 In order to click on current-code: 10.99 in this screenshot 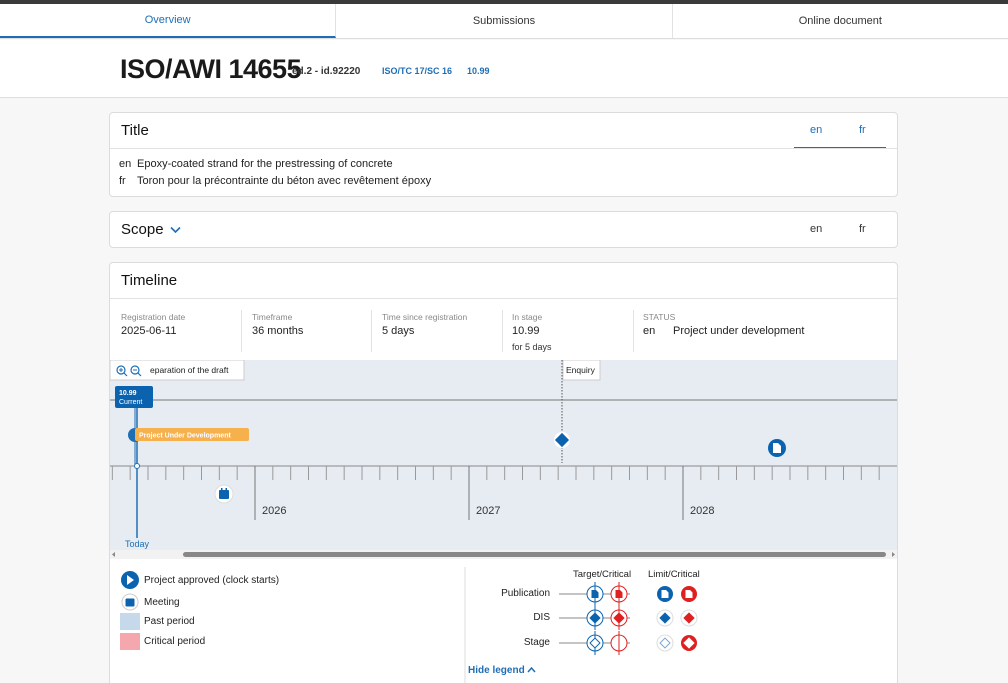, I will do `click(128, 393)`.